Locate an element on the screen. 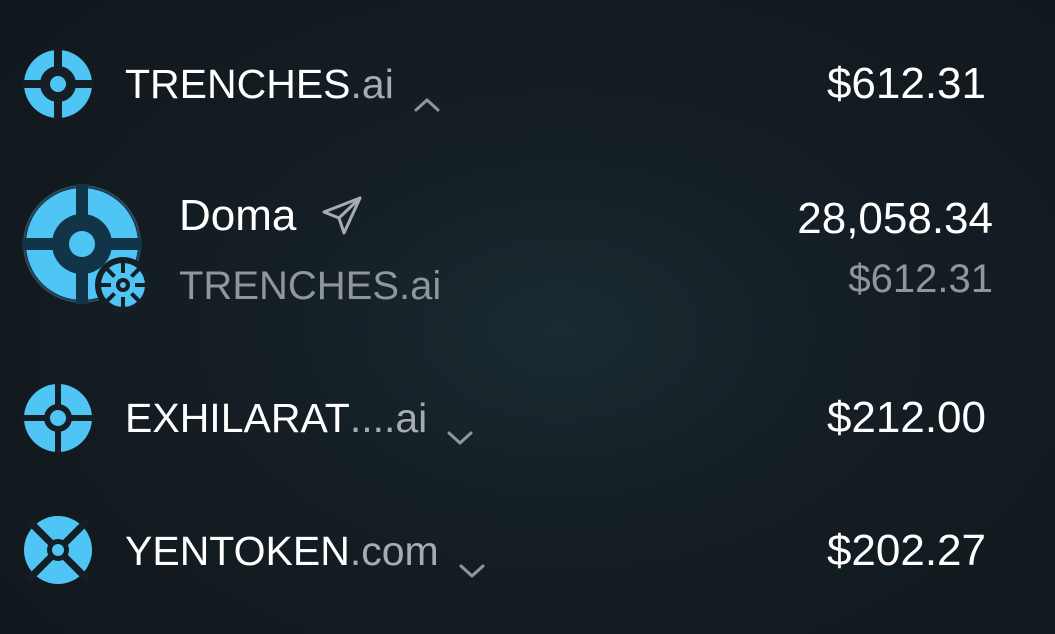 The image size is (1055, 634). domain-name: TRENCHES .ai is located at coordinates (283, 86).